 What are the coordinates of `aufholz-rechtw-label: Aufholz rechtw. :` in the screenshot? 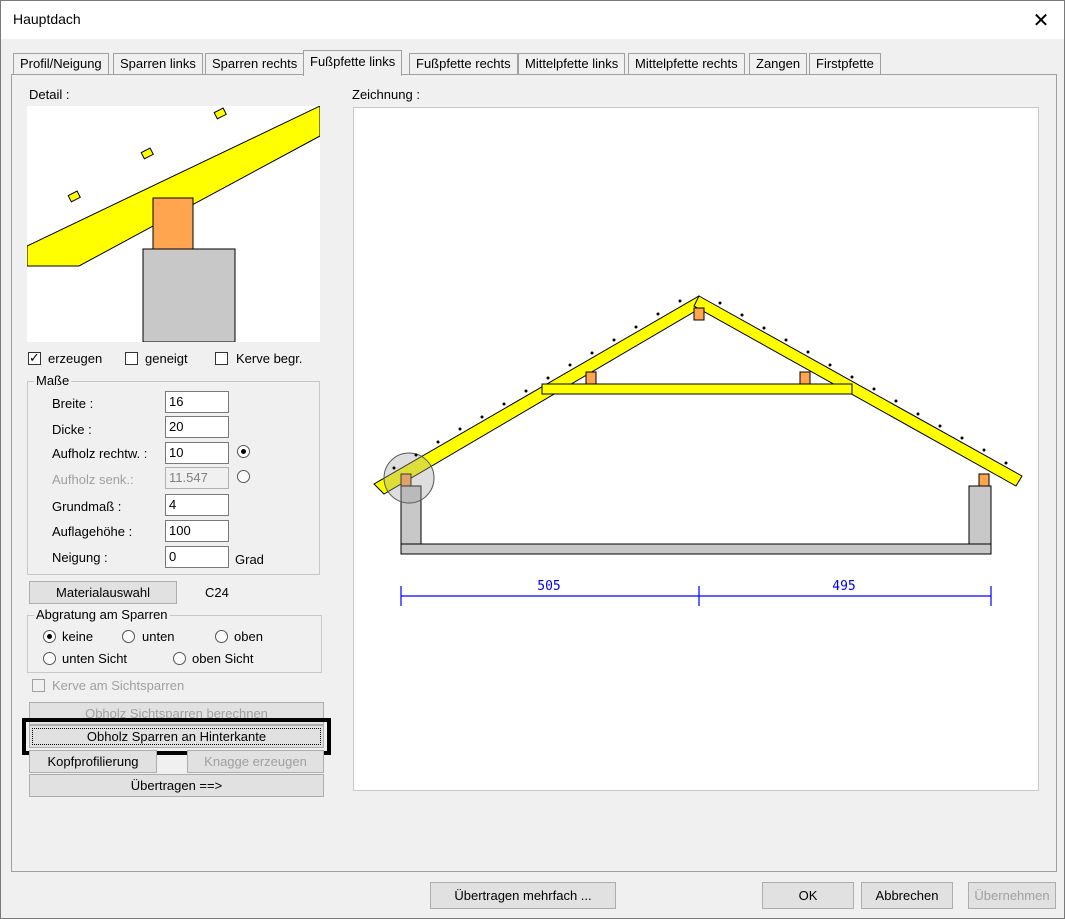 It's located at (100, 453).